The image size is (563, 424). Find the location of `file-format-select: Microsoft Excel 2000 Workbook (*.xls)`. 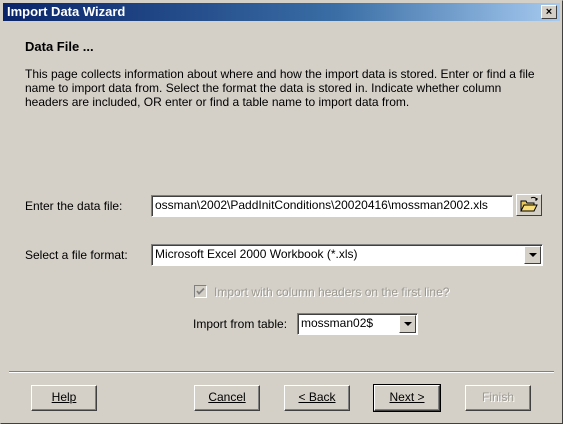

file-format-select: Microsoft Excel 2000 Workbook (*.xls) is located at coordinates (347, 255).